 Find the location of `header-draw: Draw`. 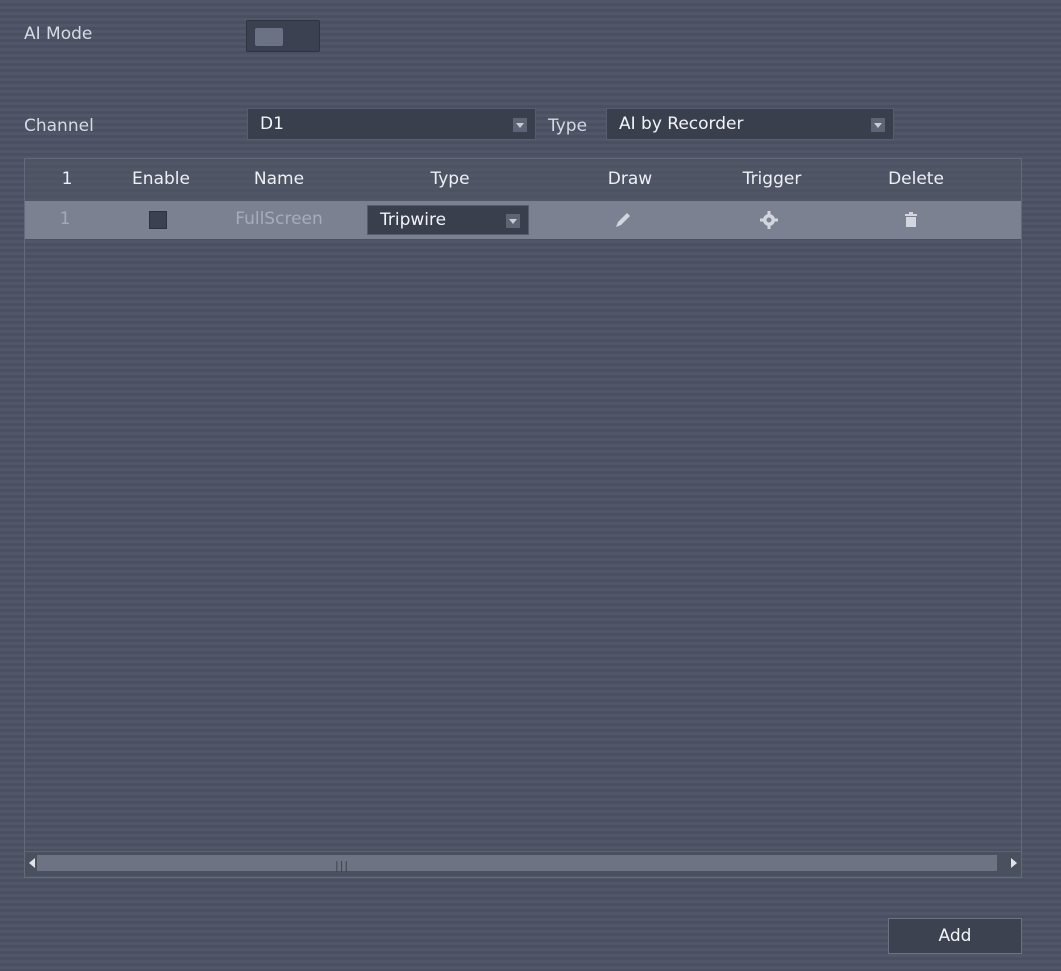

header-draw: Draw is located at coordinates (630, 179).